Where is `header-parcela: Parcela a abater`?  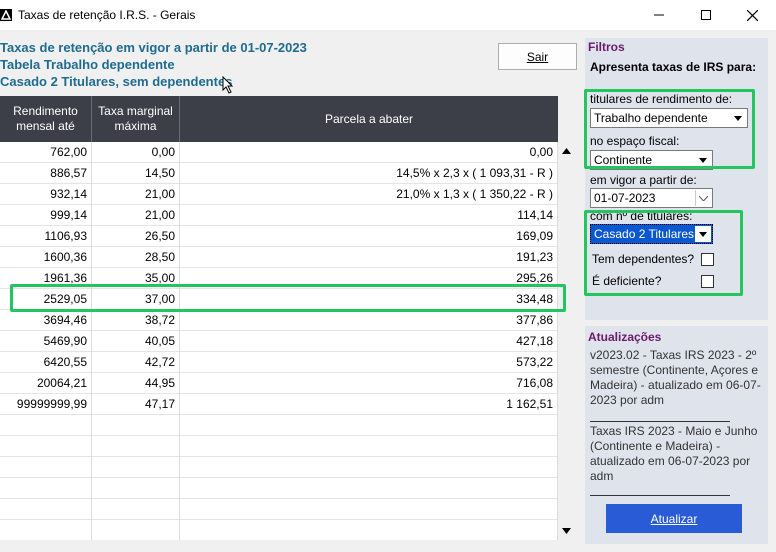
header-parcela: Parcela a abater is located at coordinates (369, 119).